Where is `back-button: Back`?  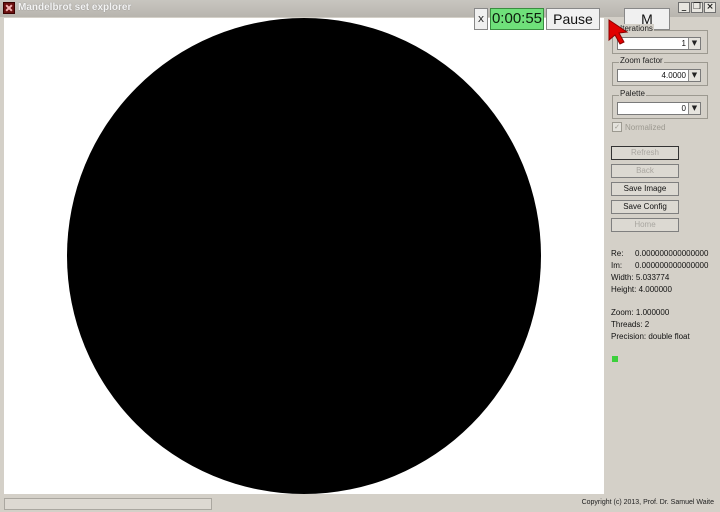 back-button: Back is located at coordinates (645, 171).